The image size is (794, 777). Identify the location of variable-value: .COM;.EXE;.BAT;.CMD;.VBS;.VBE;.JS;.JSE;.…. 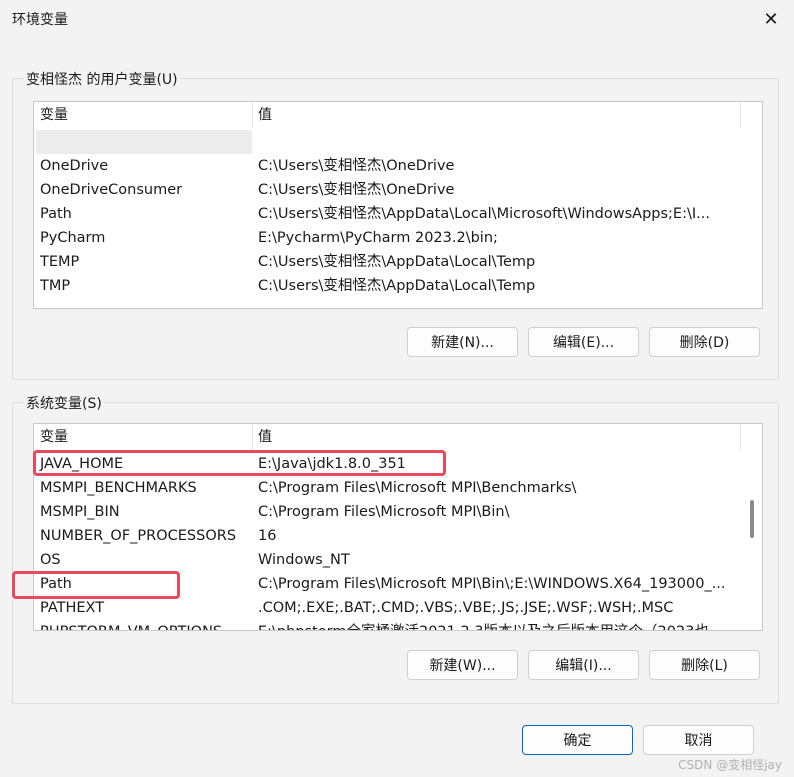
(466, 608).